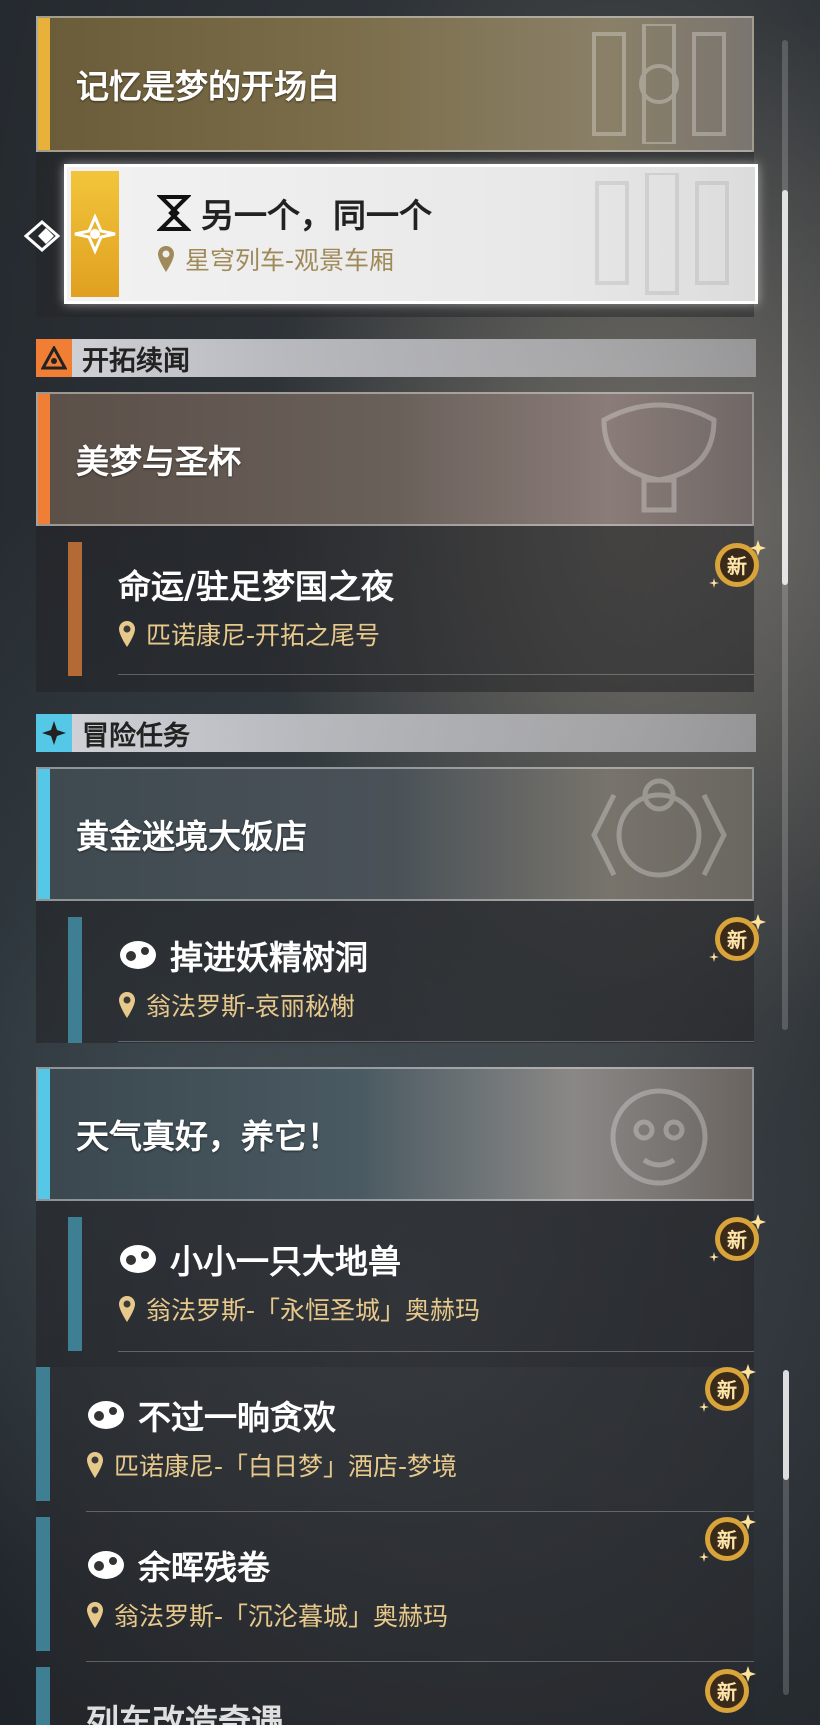 The width and height of the screenshot is (820, 1725). Describe the element at coordinates (174, 213) in the screenshot. I see `hourglass-icon` at that location.